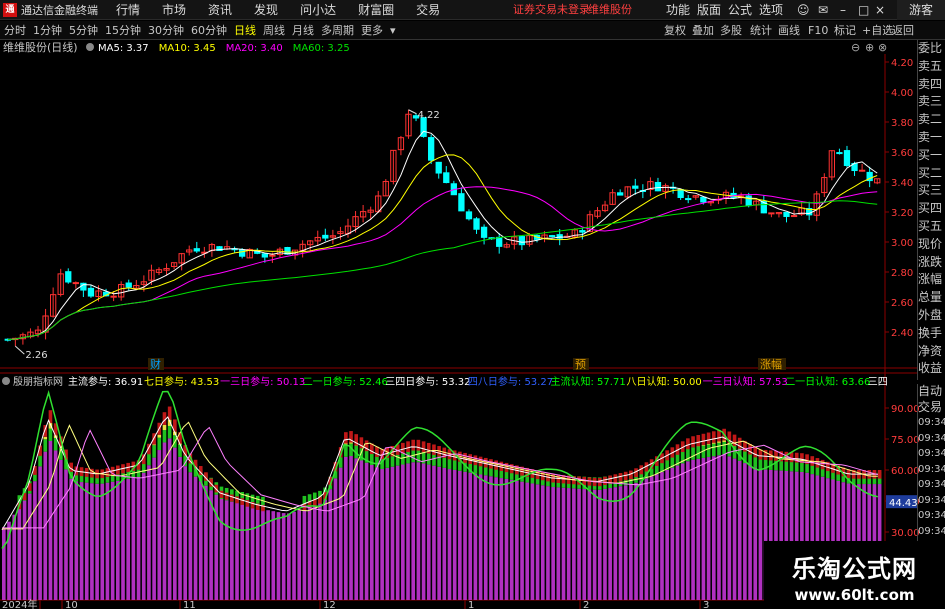 This screenshot has height=609, width=945. Describe the element at coordinates (931, 156) in the screenshot. I see `side-panel-item: 买一` at that location.